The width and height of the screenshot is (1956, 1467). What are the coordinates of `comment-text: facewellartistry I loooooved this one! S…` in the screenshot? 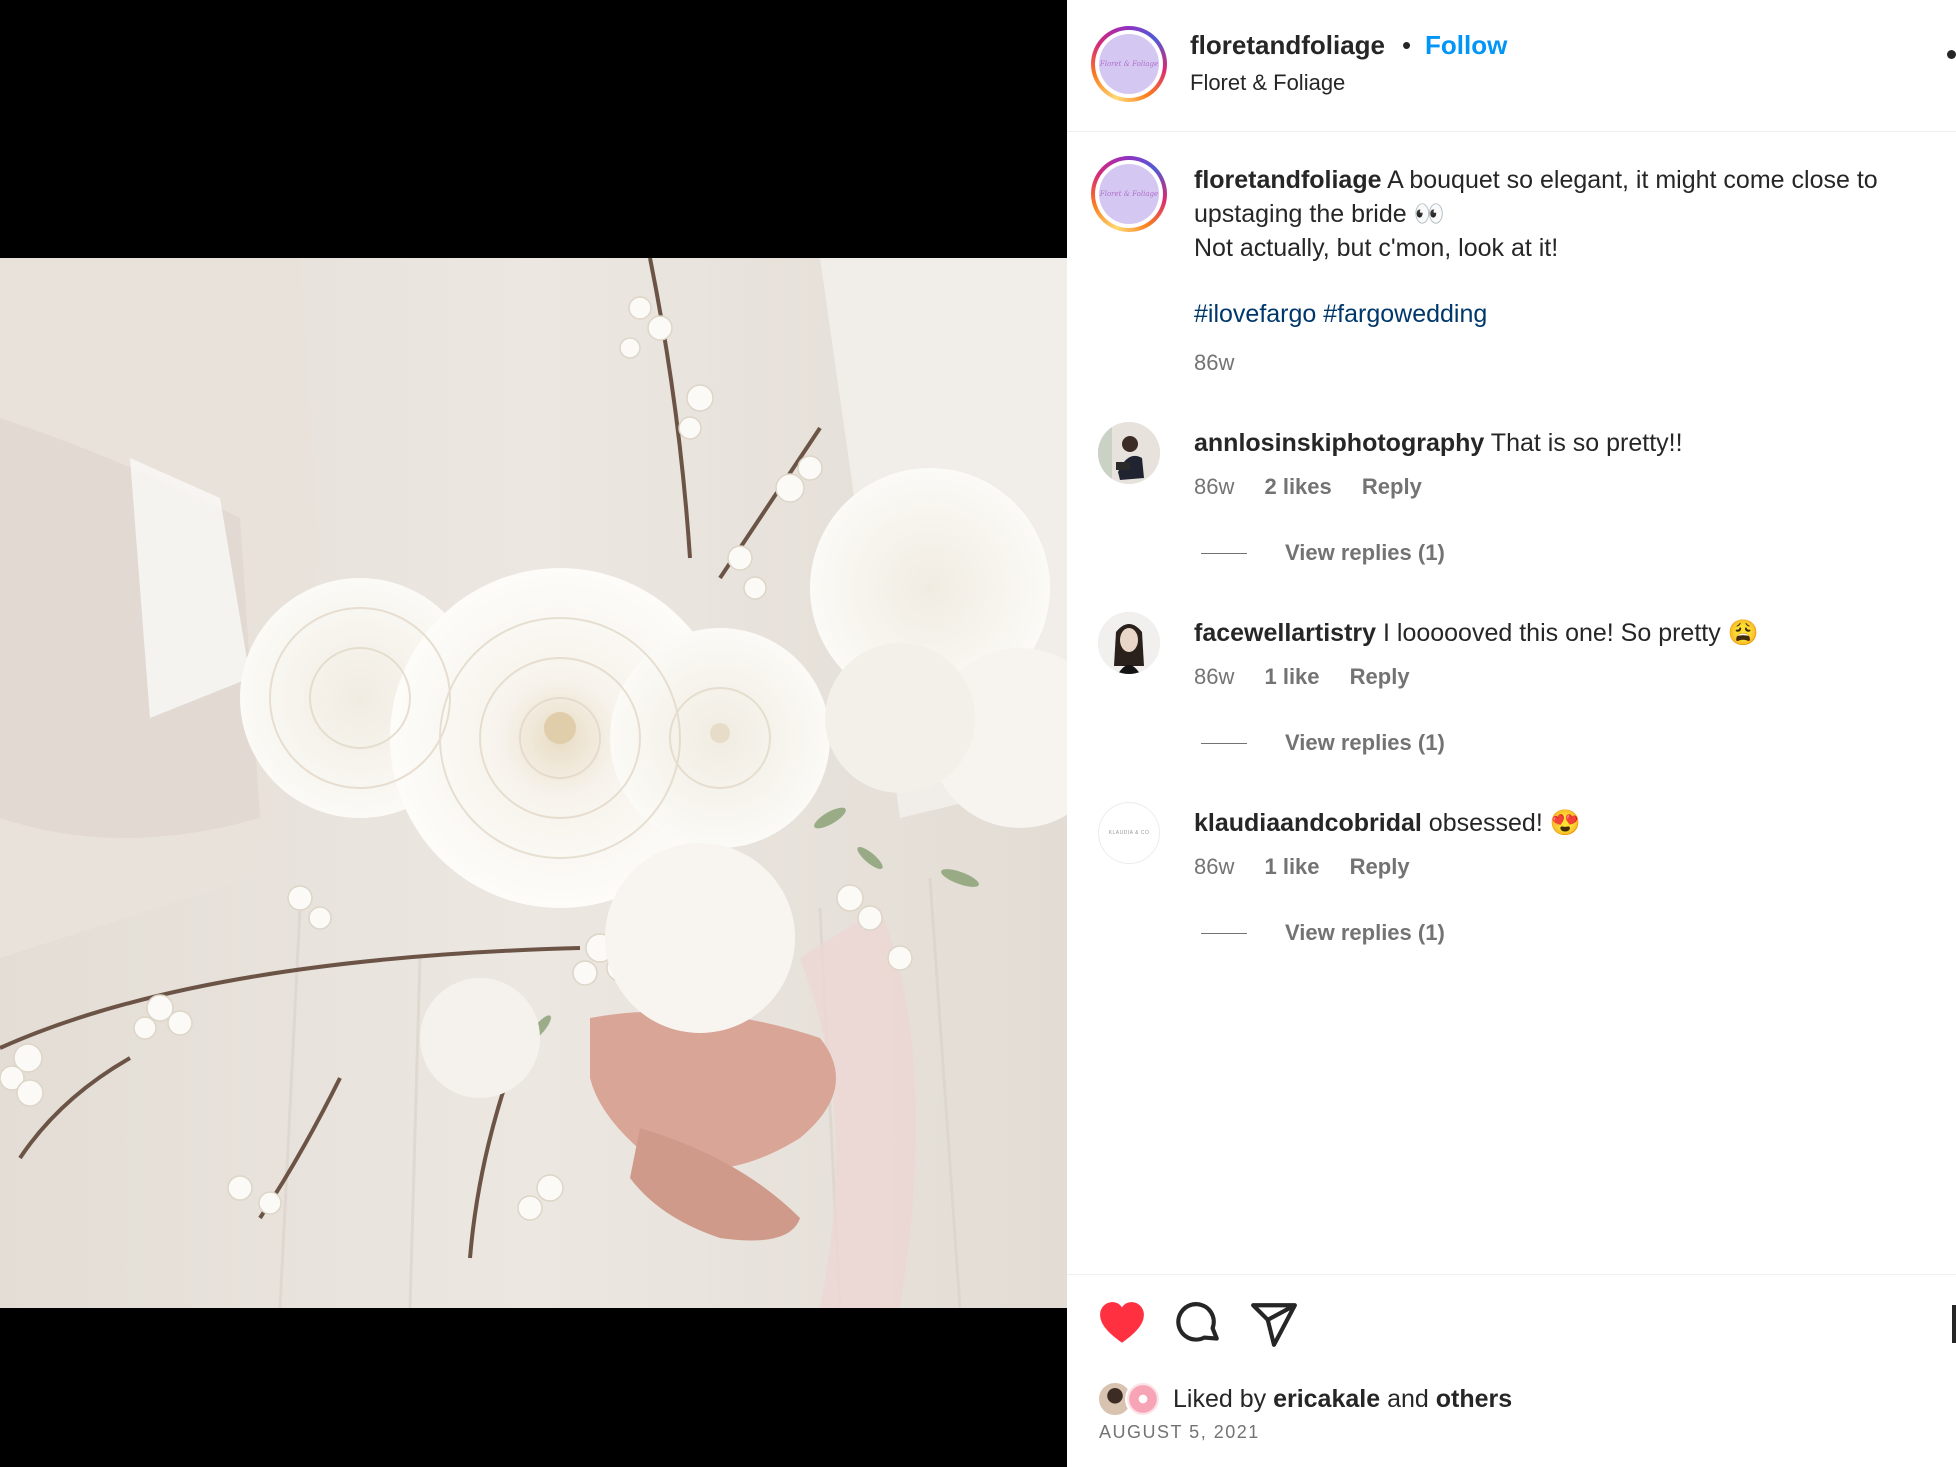 It's located at (1564, 633).